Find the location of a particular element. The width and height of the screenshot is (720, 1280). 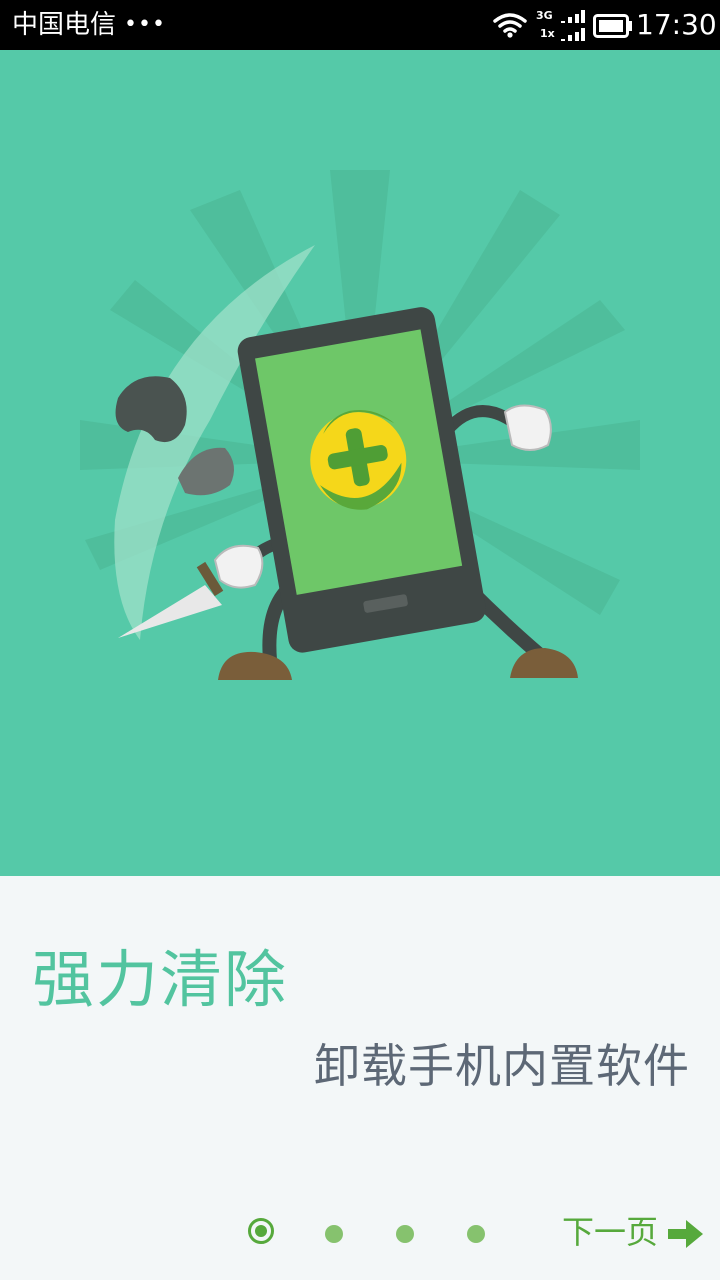

carrier-name: 中国电信 is located at coordinates (64, 25).